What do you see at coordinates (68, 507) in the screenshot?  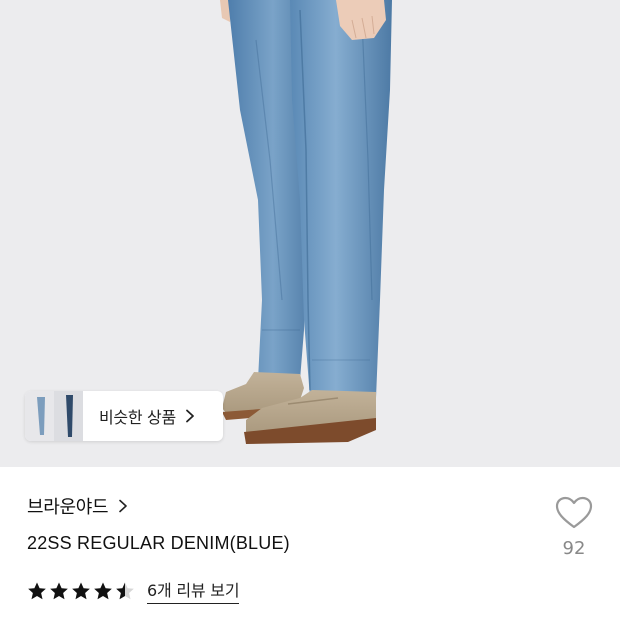 I see `brand-name: 브라운야드` at bounding box center [68, 507].